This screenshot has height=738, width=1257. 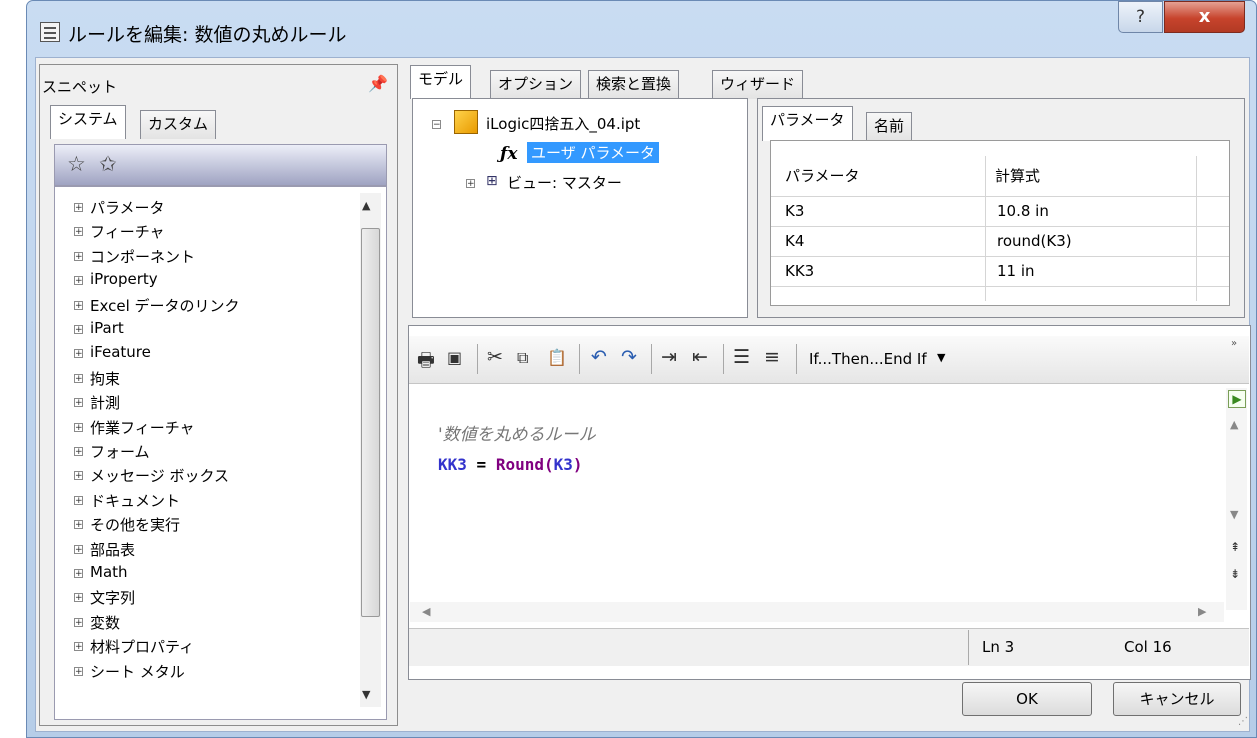 I want to click on snippet-category: 変数, so click(x=105, y=622).